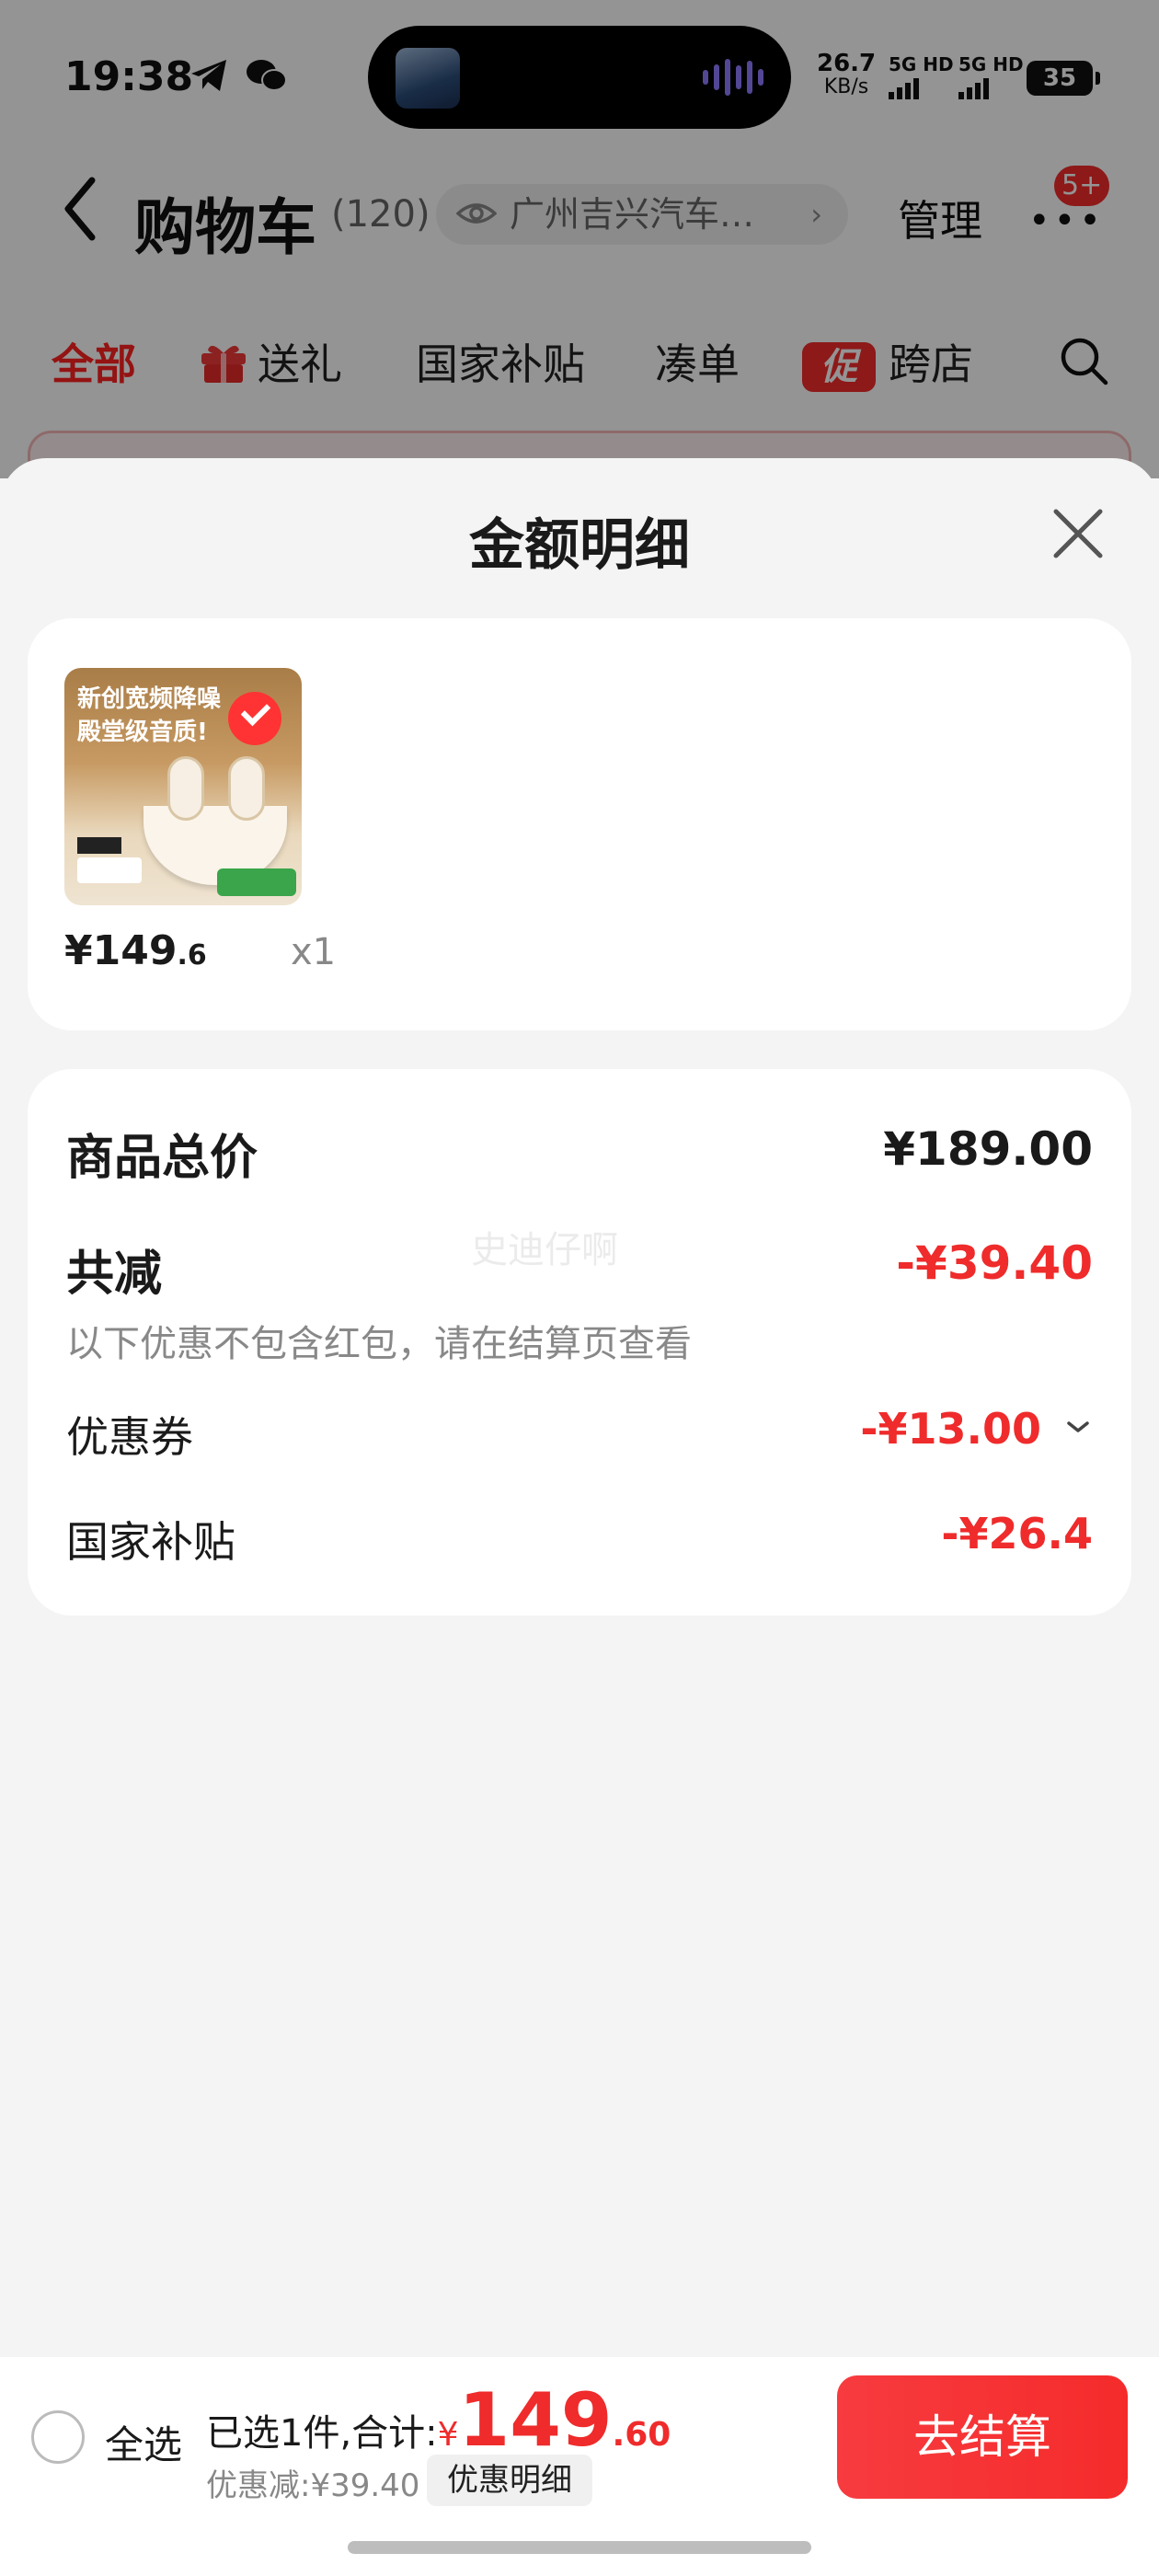 Image resolution: width=1159 pixels, height=2576 pixels. I want to click on selected-count-text: 已选1件,合计:, so click(322, 2433).